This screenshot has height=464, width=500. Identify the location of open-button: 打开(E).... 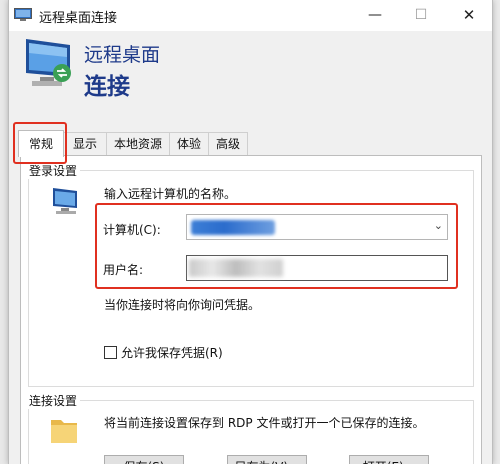
(389, 459).